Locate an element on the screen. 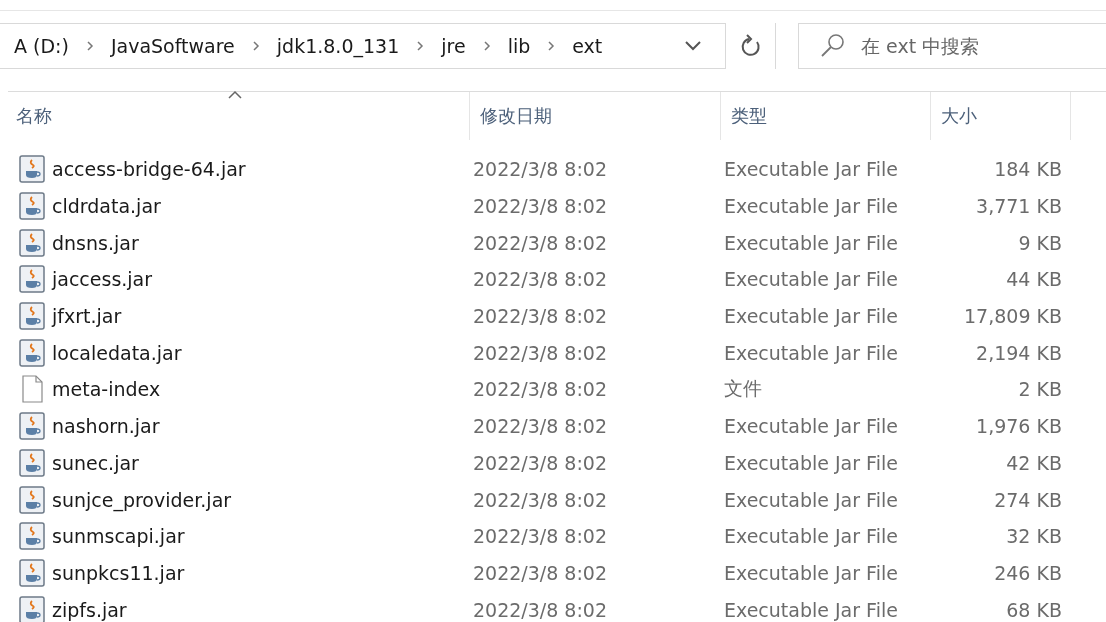 The image size is (1106, 622). file-size: 246 KB is located at coordinates (1027, 572).